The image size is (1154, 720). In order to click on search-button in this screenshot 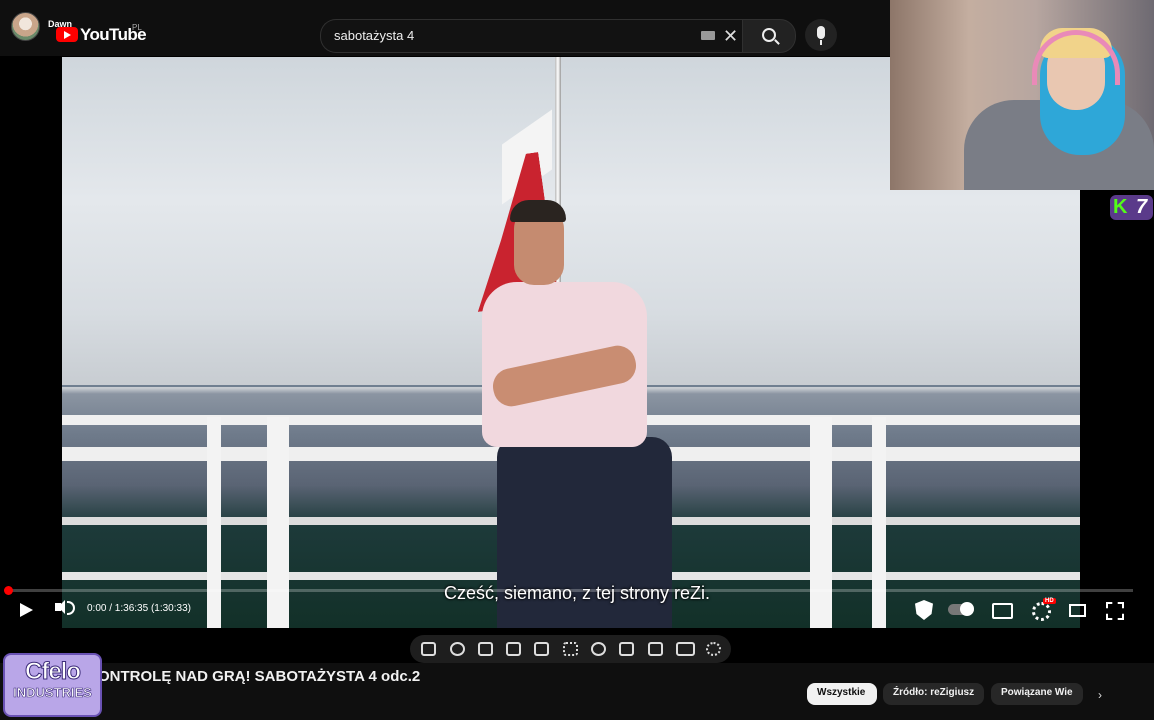, I will do `click(769, 36)`.